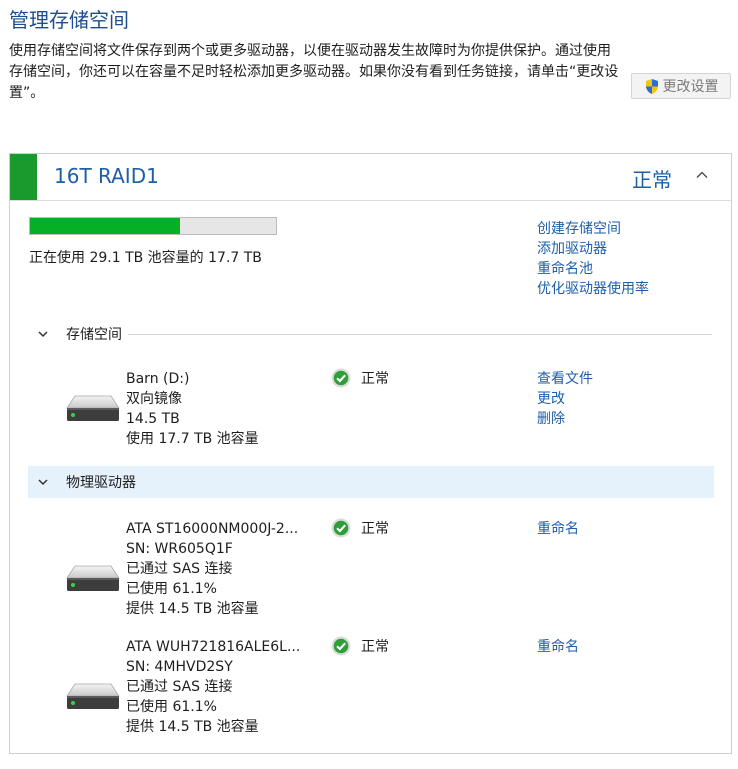 This screenshot has width=738, height=769. Describe the element at coordinates (593, 229) in the screenshot. I see `create-storage-space-link: 创建存储空间` at that location.